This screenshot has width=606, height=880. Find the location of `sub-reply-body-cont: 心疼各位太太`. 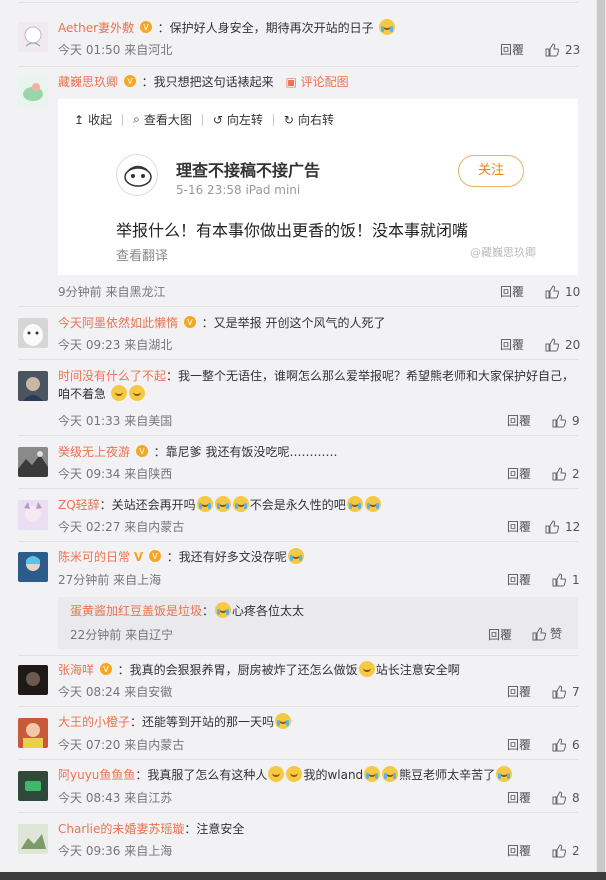

sub-reply-body-cont: 心疼各位太太 is located at coordinates (268, 611).